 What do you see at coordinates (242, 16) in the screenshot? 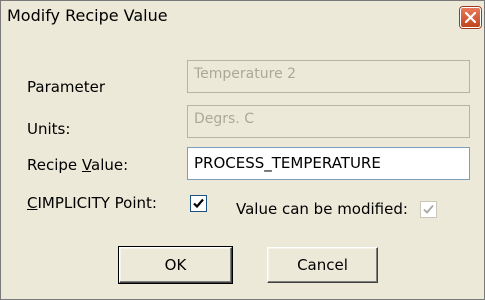
I see `title-bar: Modify Recipe Value` at bounding box center [242, 16].